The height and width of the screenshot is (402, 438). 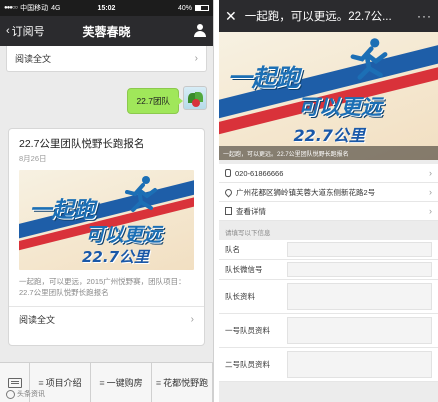 I want to click on team-name-input, so click(x=359, y=249).